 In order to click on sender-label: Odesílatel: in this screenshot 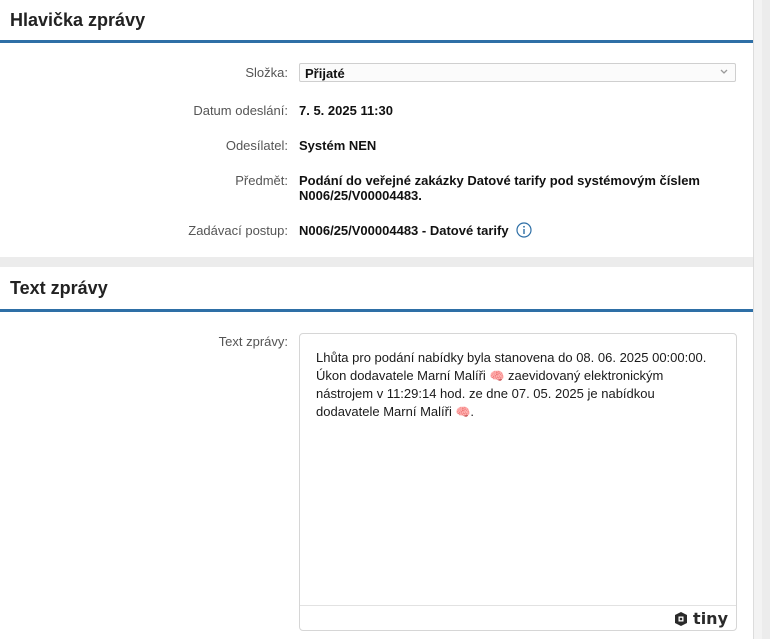, I will do `click(256, 145)`.